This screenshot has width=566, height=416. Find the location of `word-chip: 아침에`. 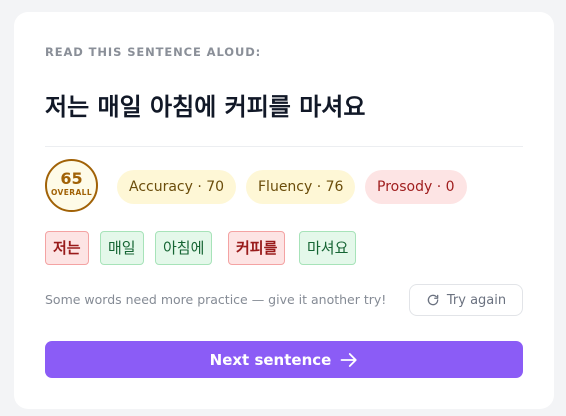

word-chip: 아침에 is located at coordinates (184, 248).